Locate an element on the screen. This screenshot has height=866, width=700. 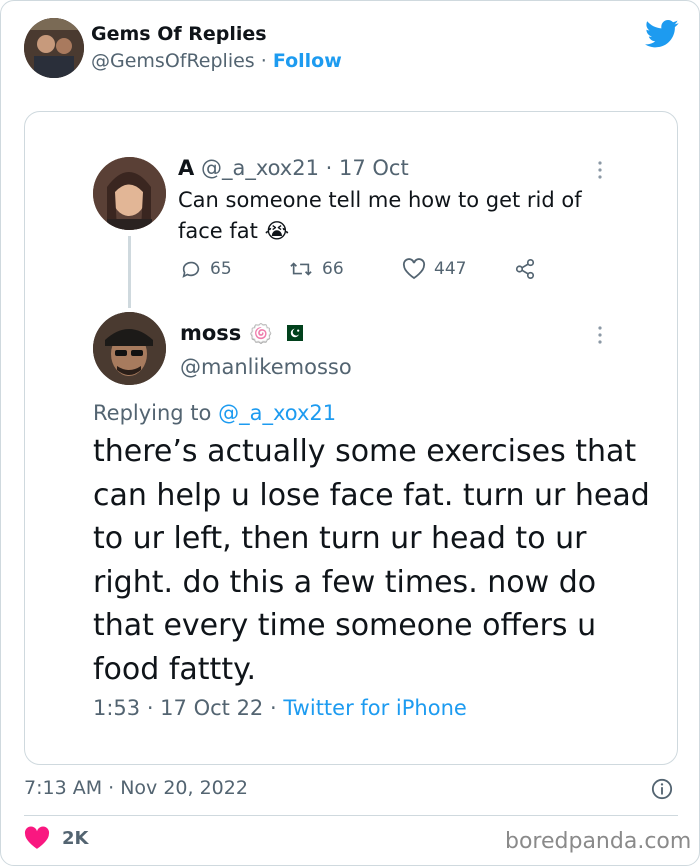
heart-icon is located at coordinates (37, 837).